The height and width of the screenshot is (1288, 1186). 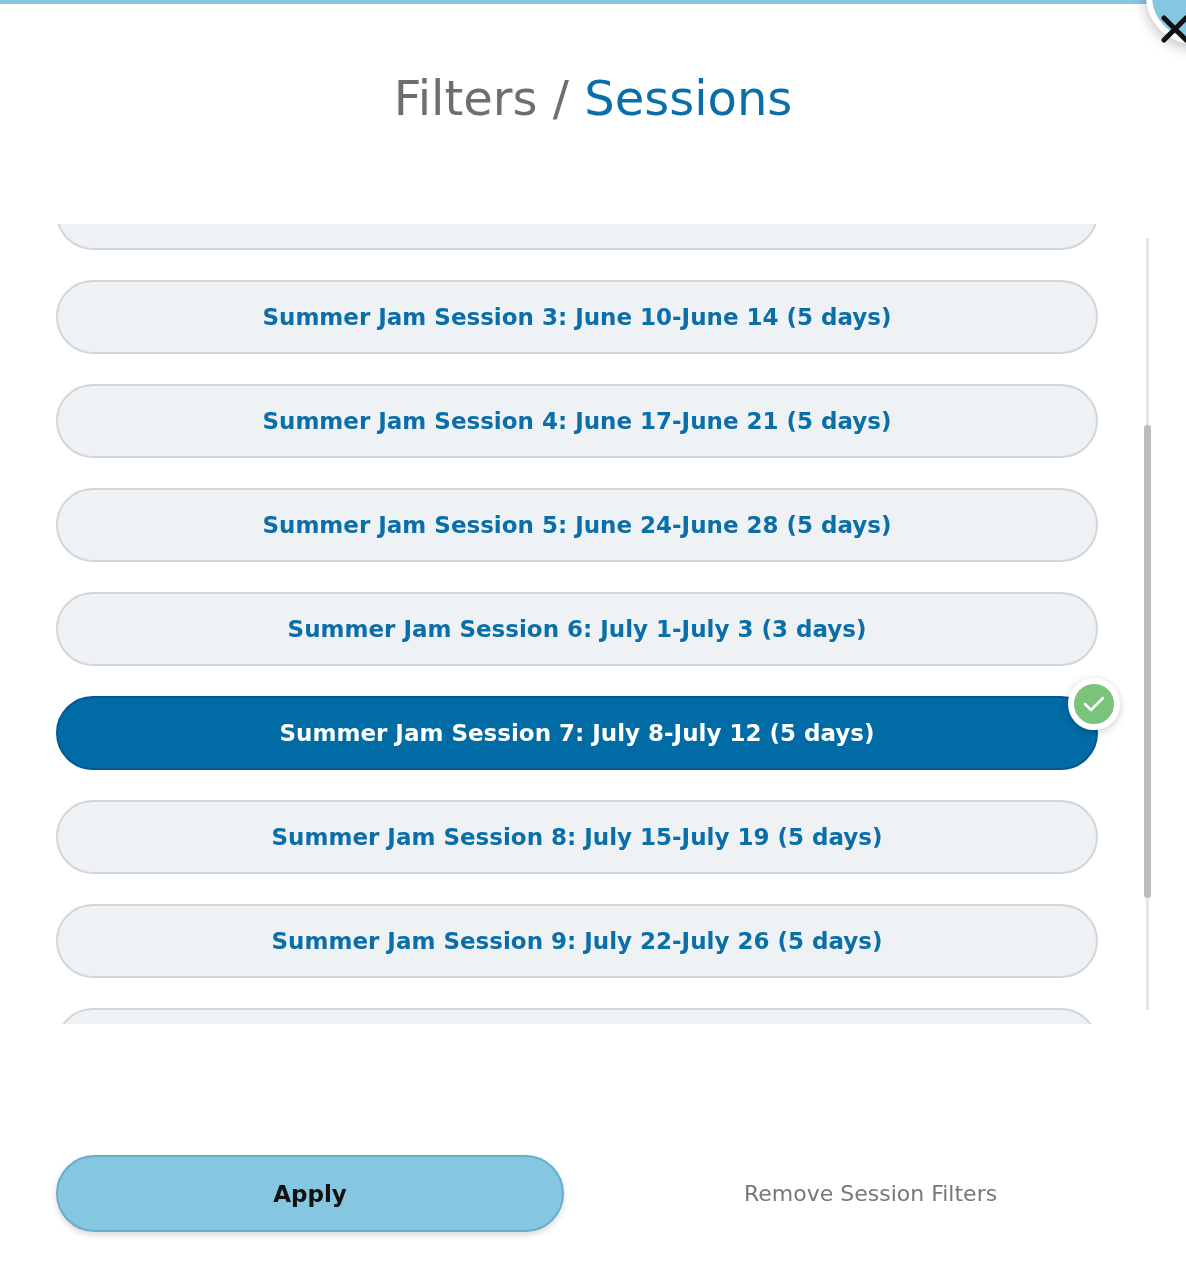 What do you see at coordinates (310, 1193) in the screenshot?
I see `apply-button: Apply` at bounding box center [310, 1193].